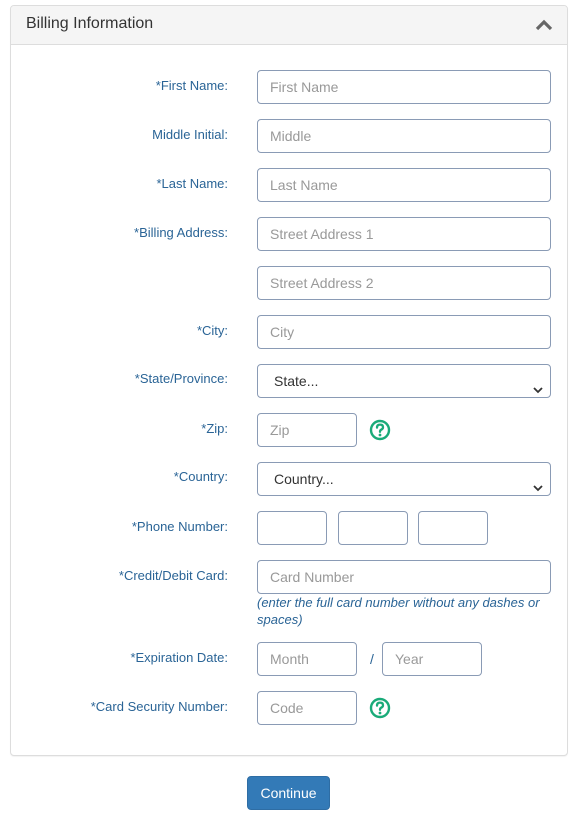  I want to click on phone-line-input, so click(453, 528).